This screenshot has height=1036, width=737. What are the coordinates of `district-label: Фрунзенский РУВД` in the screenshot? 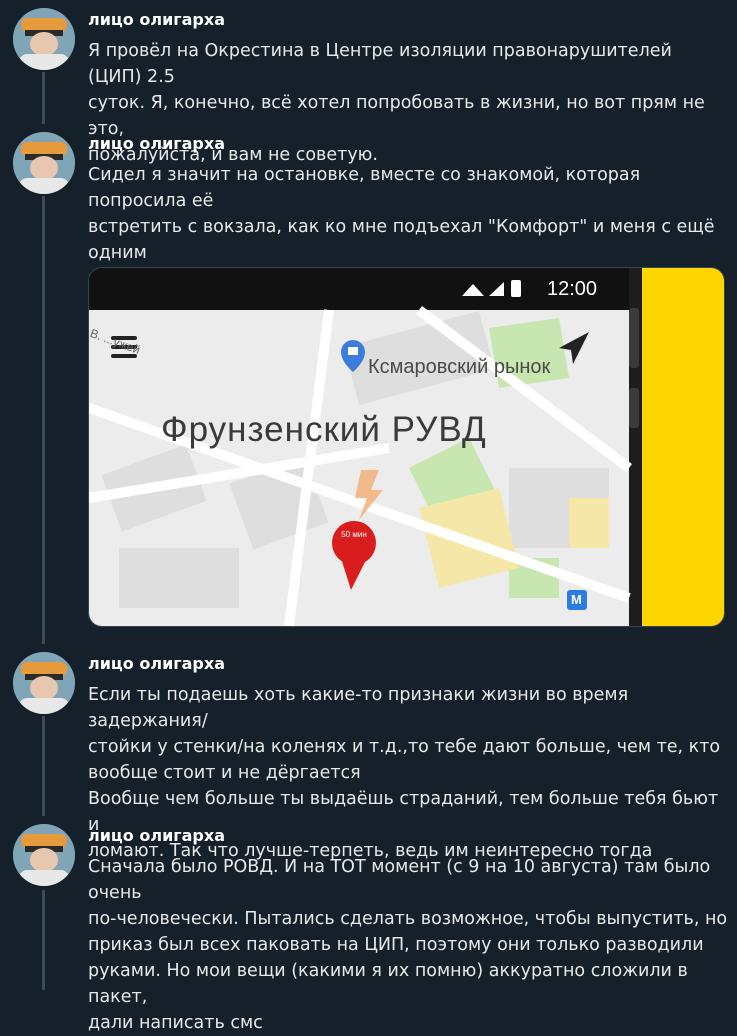 It's located at (324, 429).